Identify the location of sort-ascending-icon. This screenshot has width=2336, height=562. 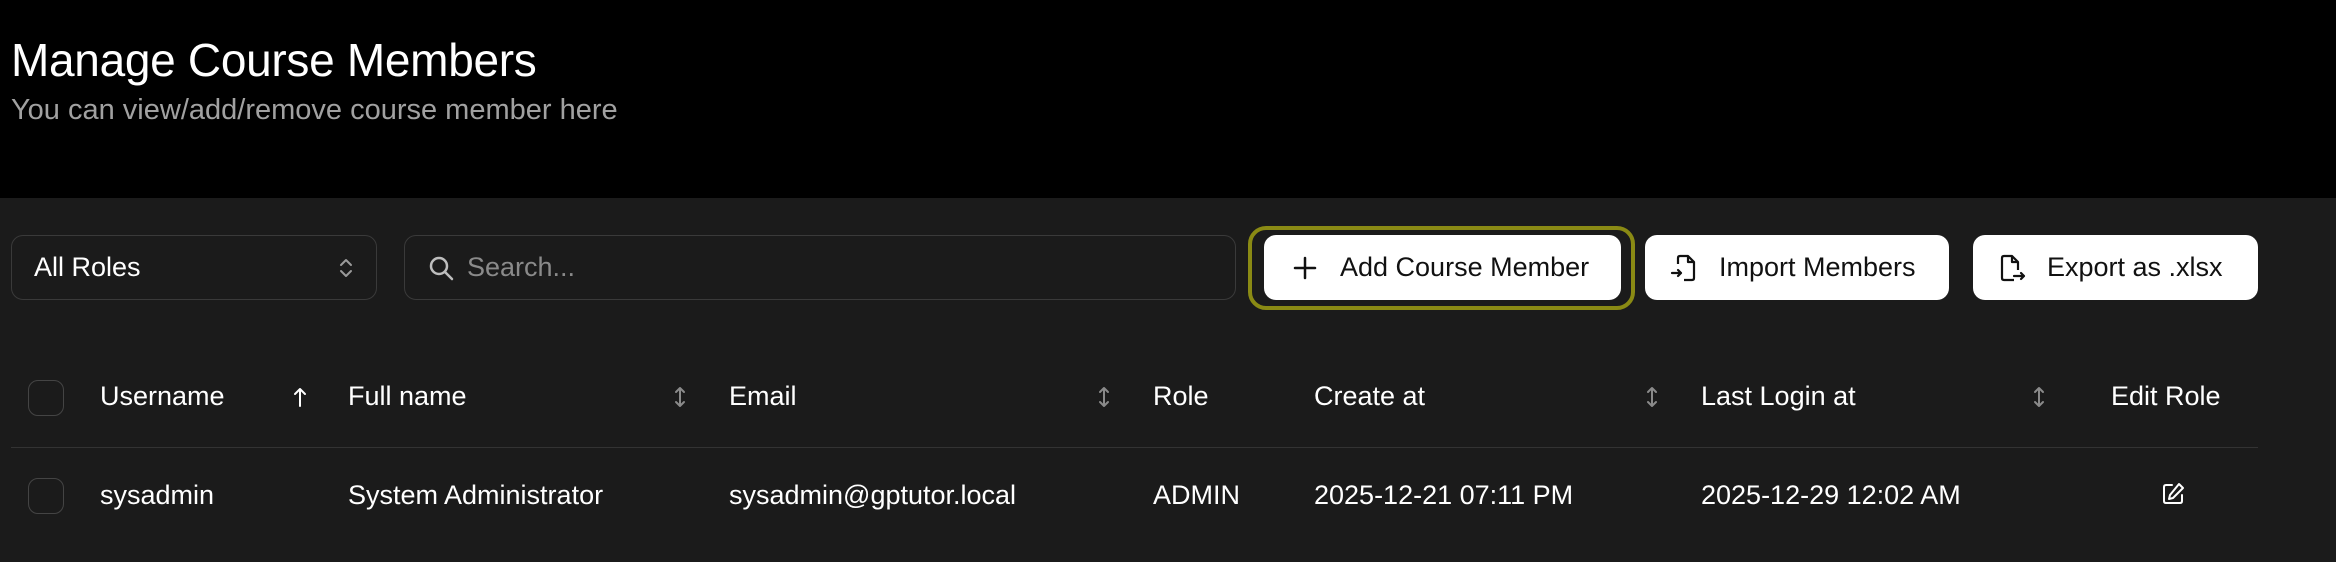
(300, 397).